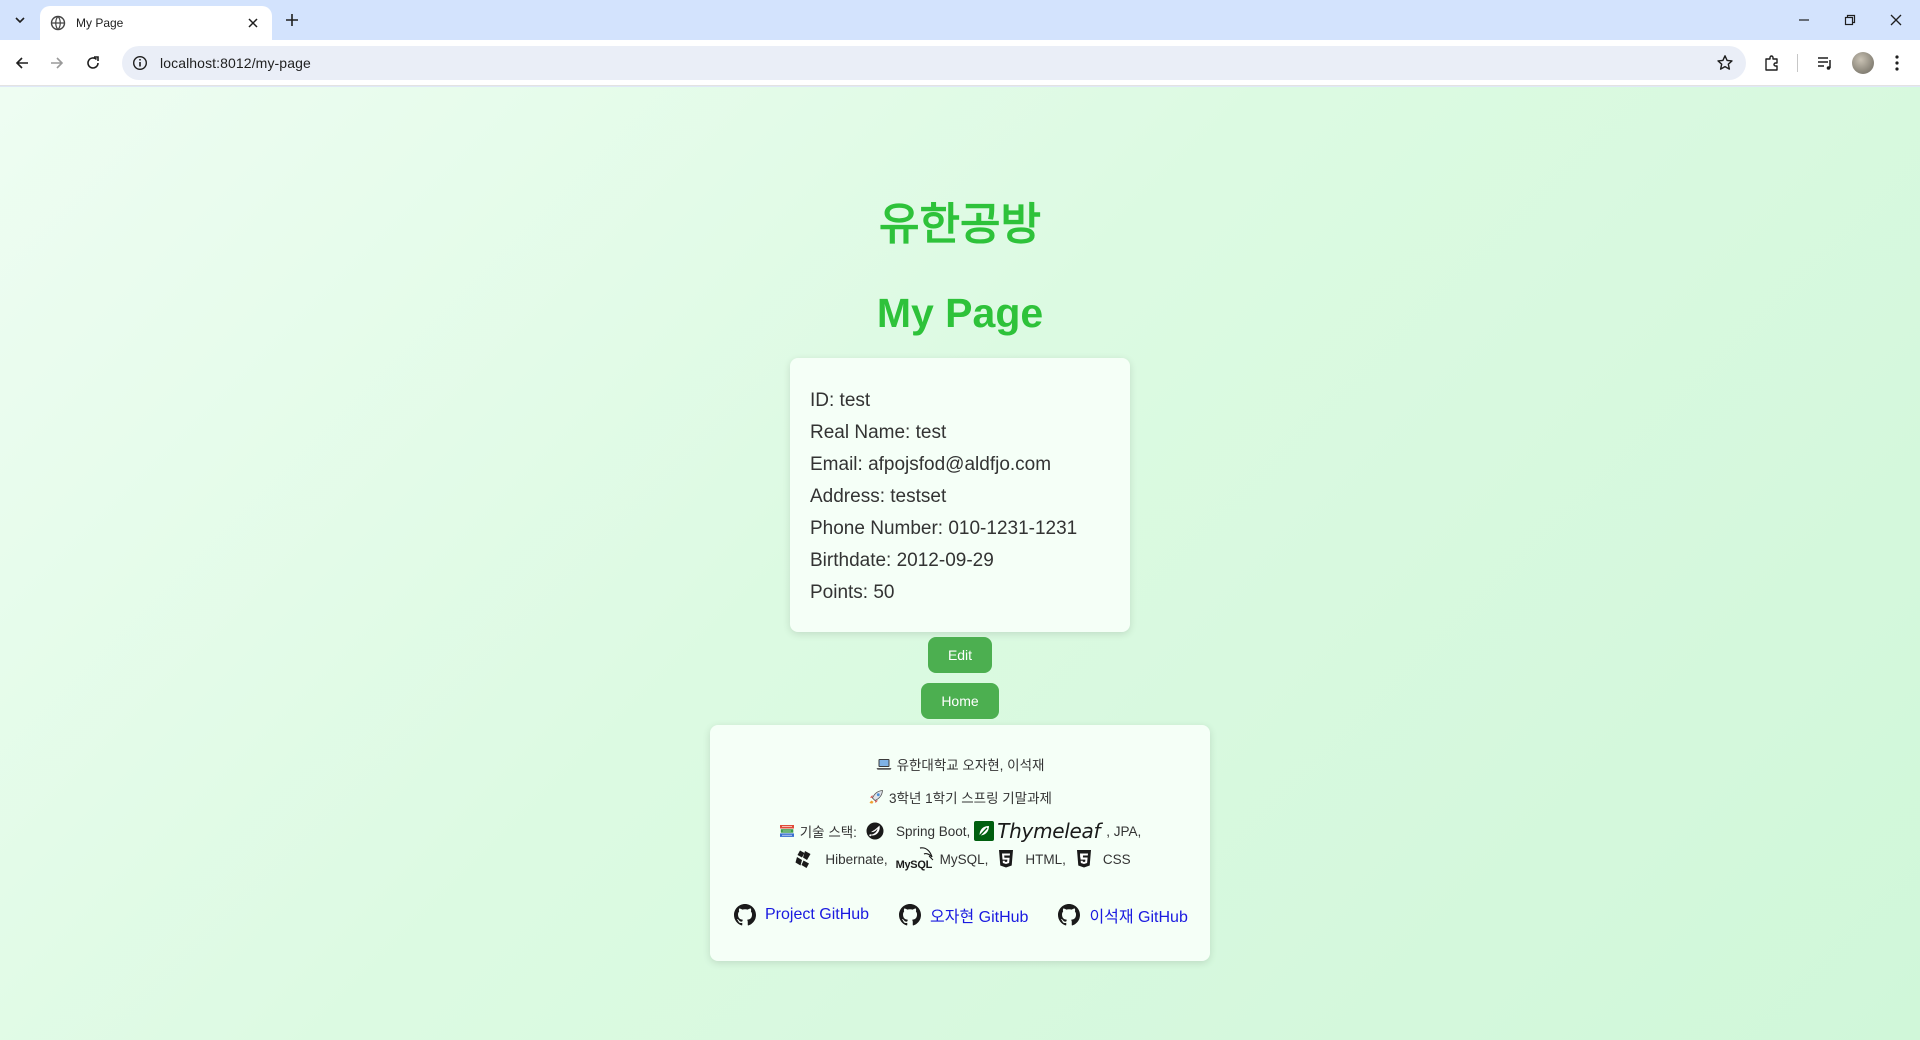 This screenshot has height=1040, width=1920. Describe the element at coordinates (878, 496) in the screenshot. I see `profile-address: Address: testset` at that location.